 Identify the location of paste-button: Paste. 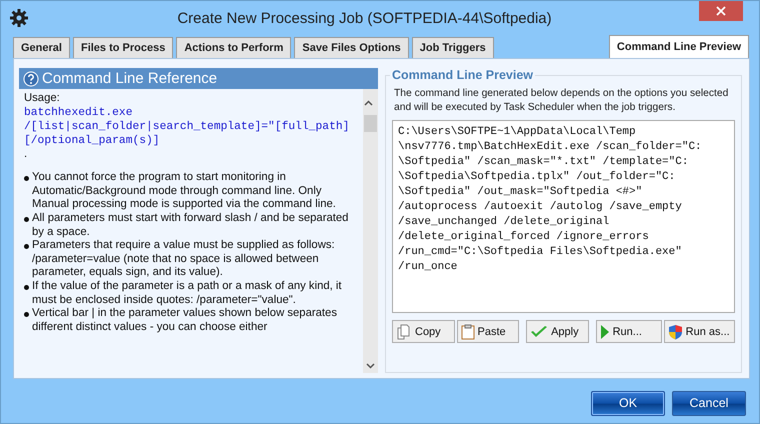
(488, 331).